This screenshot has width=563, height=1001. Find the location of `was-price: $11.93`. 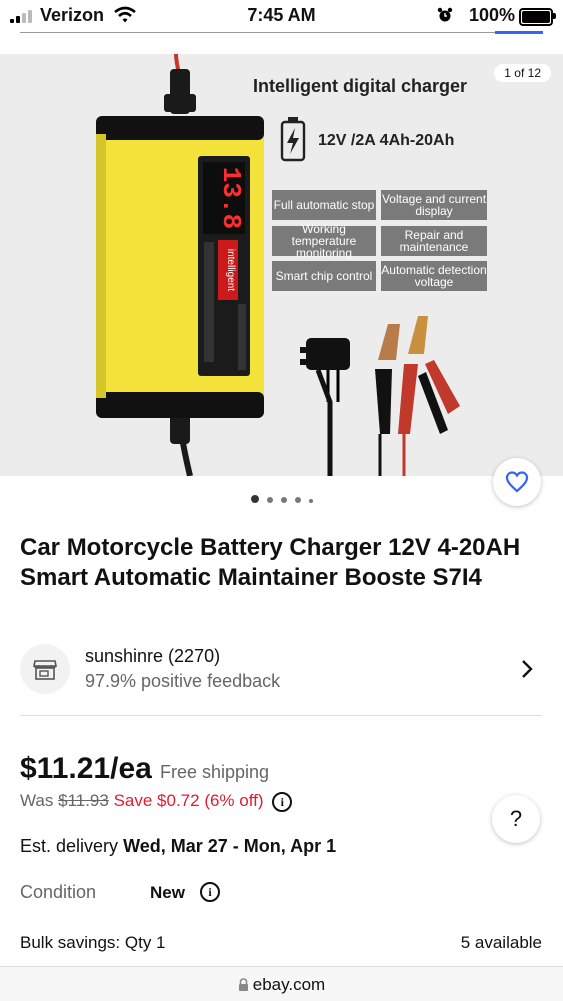

was-price: $11.93 is located at coordinates (83, 800).